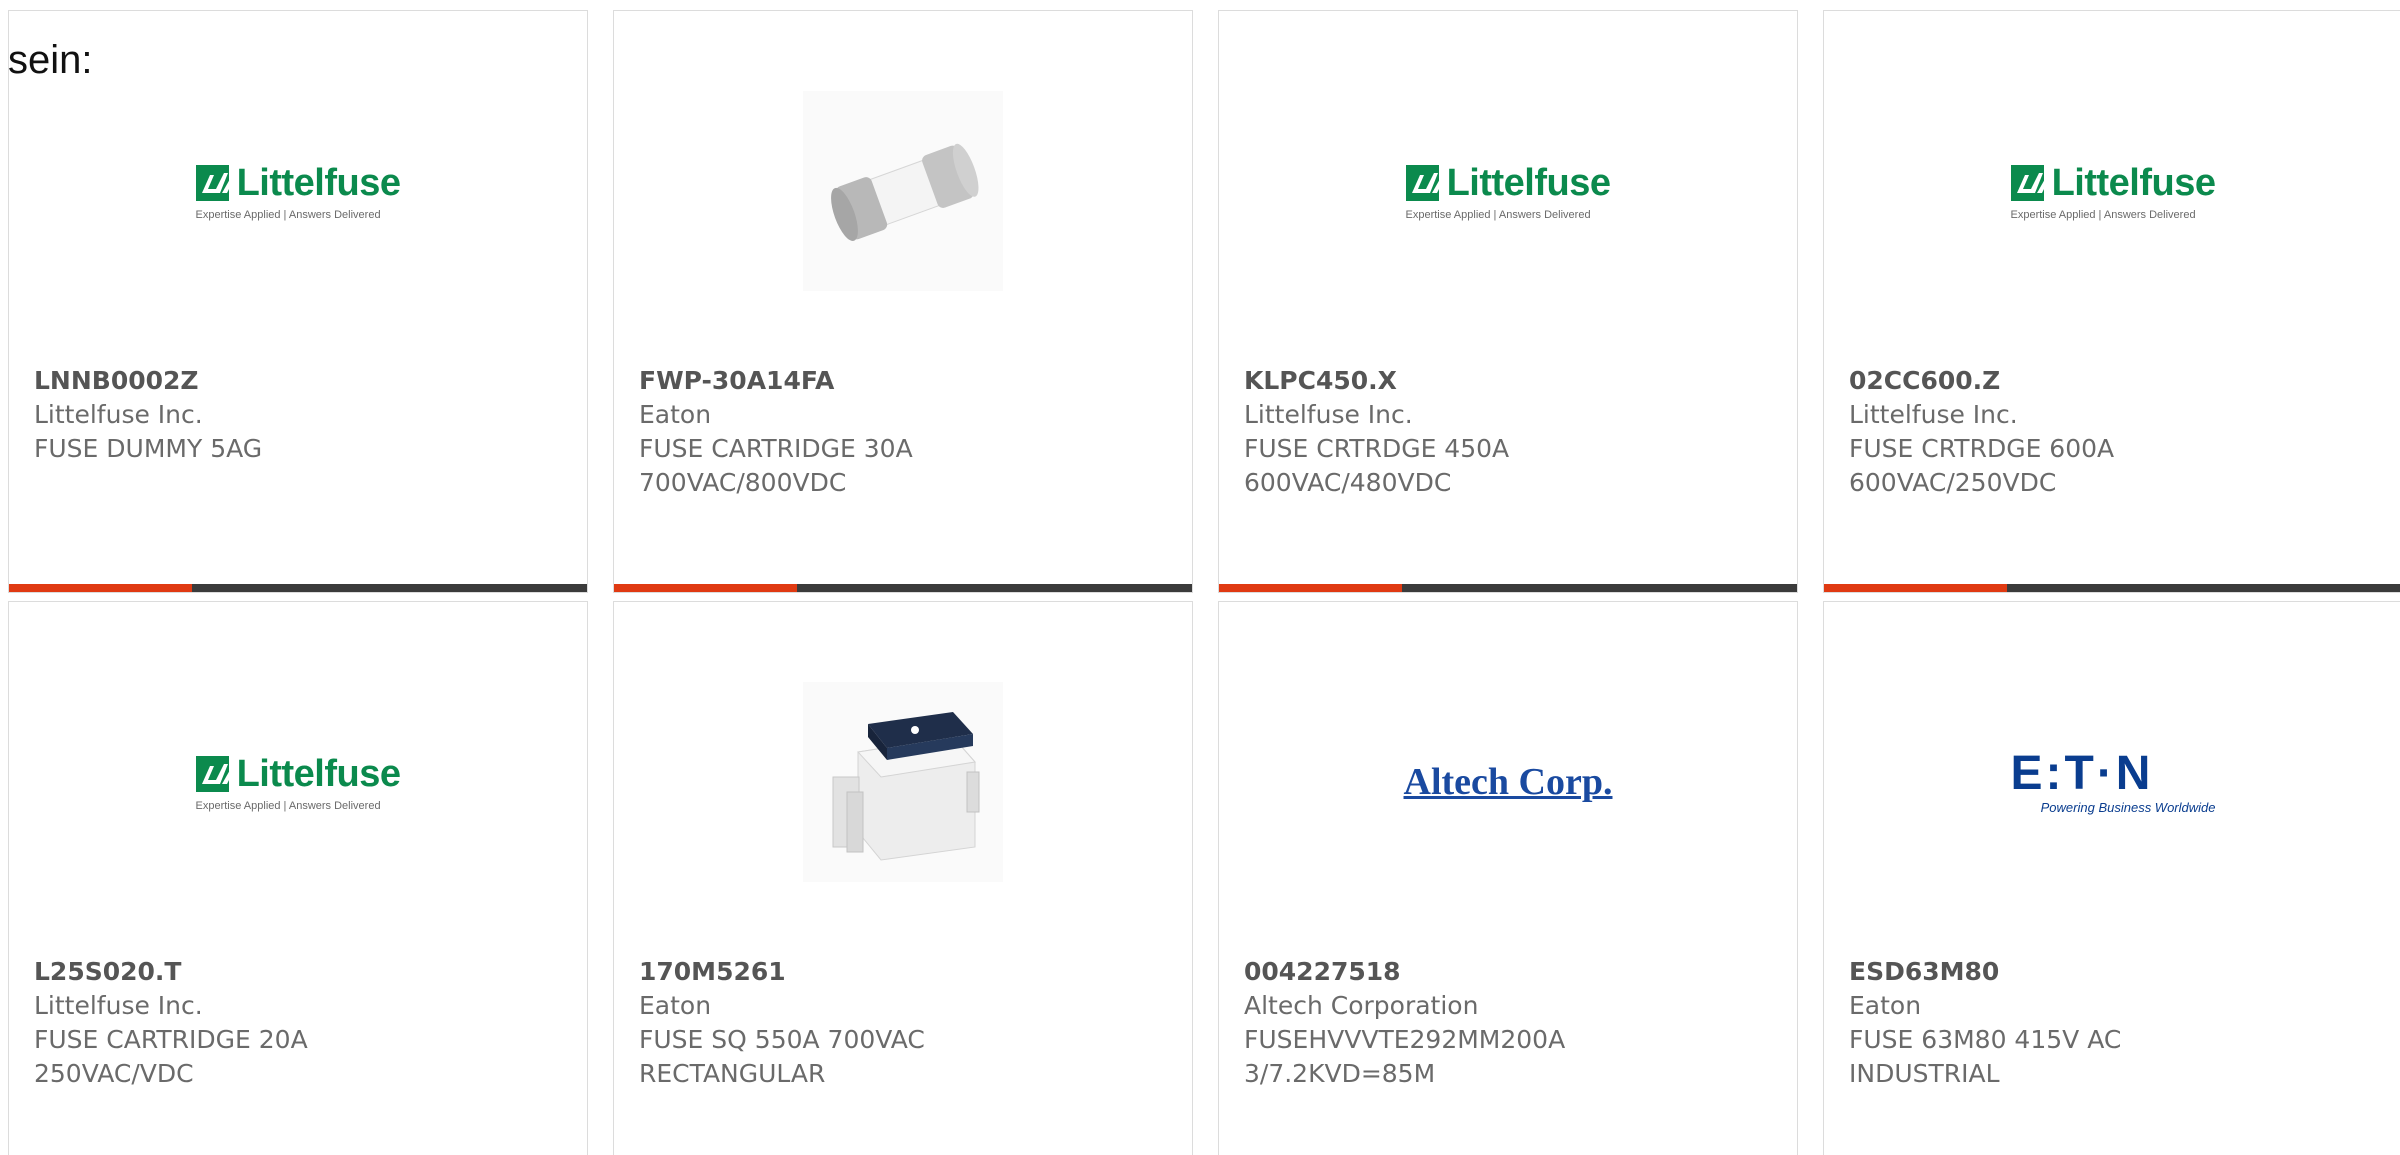 The width and height of the screenshot is (2400, 1155). I want to click on description: FUSE 63M80 415V AC INDUSTRIAL, so click(1985, 1056).